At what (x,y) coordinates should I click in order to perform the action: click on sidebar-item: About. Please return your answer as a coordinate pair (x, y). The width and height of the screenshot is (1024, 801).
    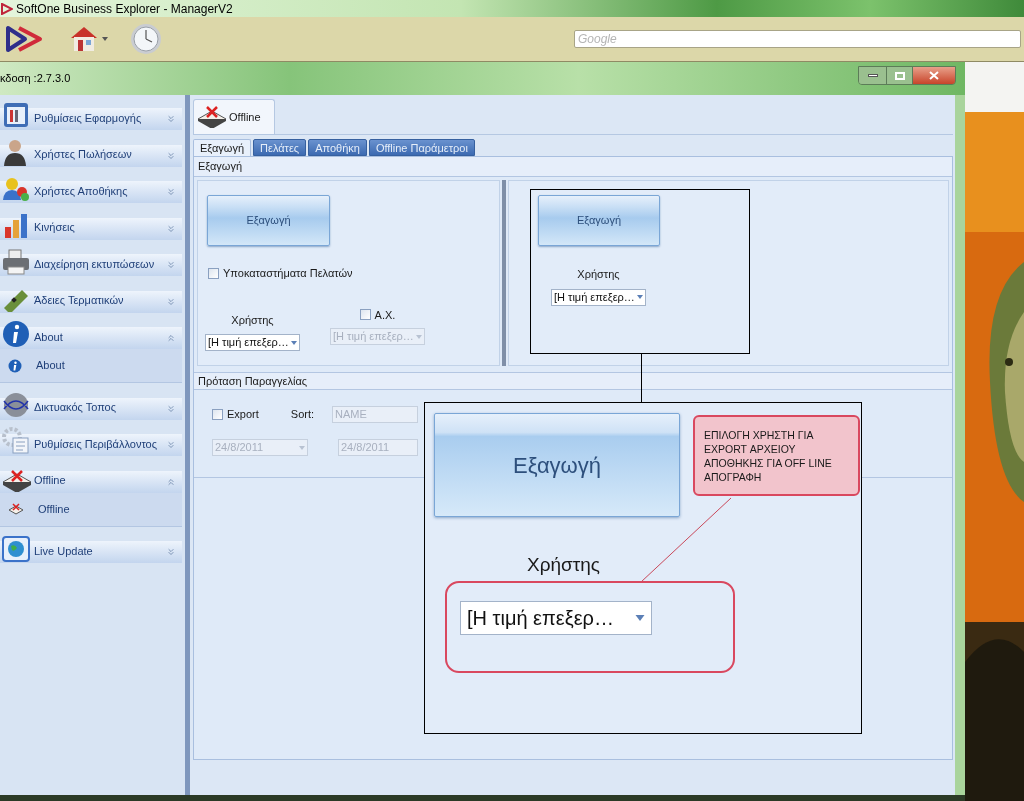
    Looking at the image, I should click on (91, 366).